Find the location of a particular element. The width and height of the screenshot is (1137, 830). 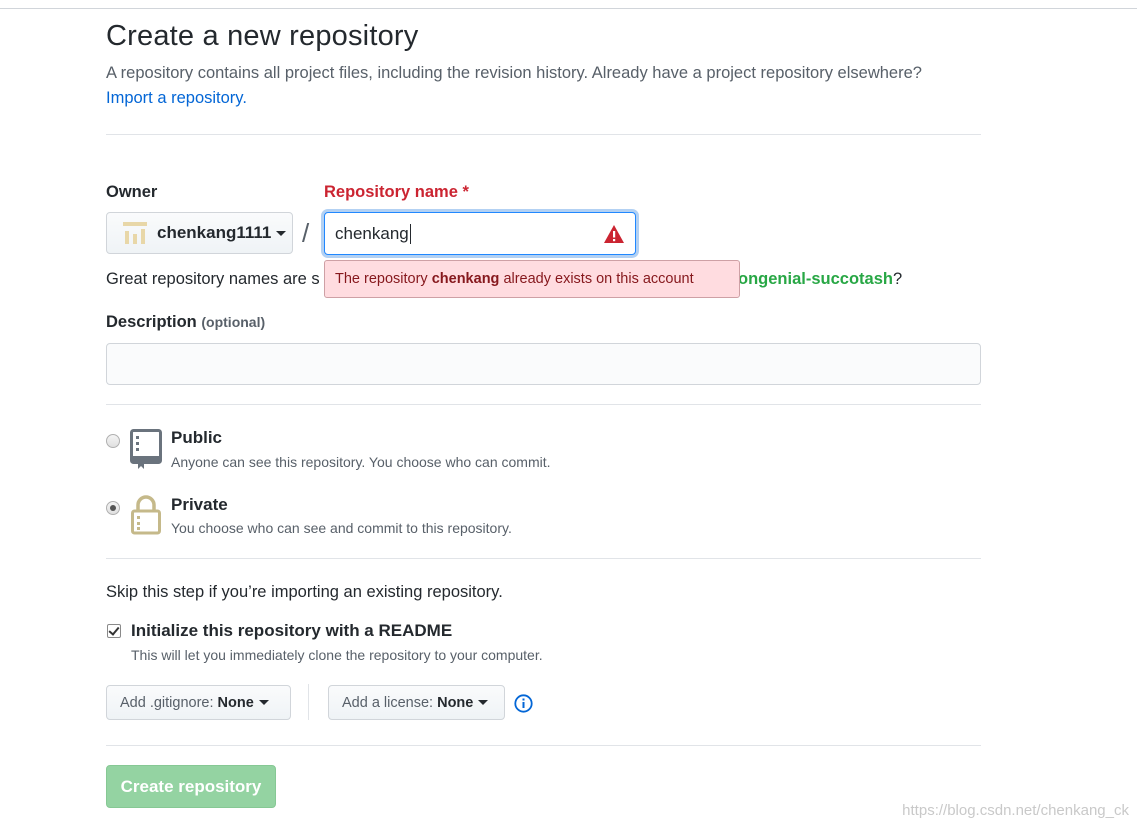

gitignore-select-button: Add .gitignore: None is located at coordinates (198, 702).